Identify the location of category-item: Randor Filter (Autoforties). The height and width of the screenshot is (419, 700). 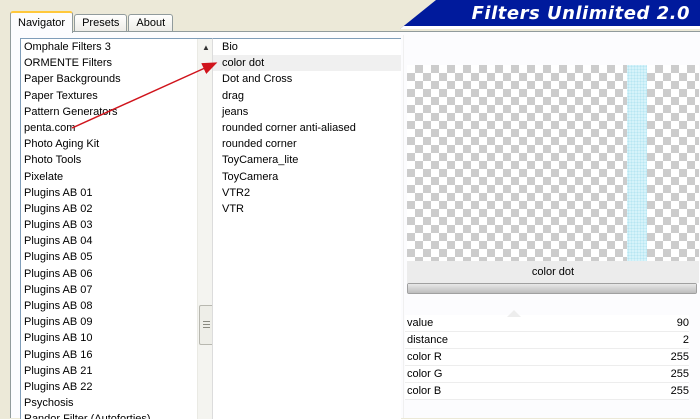
(117, 415).